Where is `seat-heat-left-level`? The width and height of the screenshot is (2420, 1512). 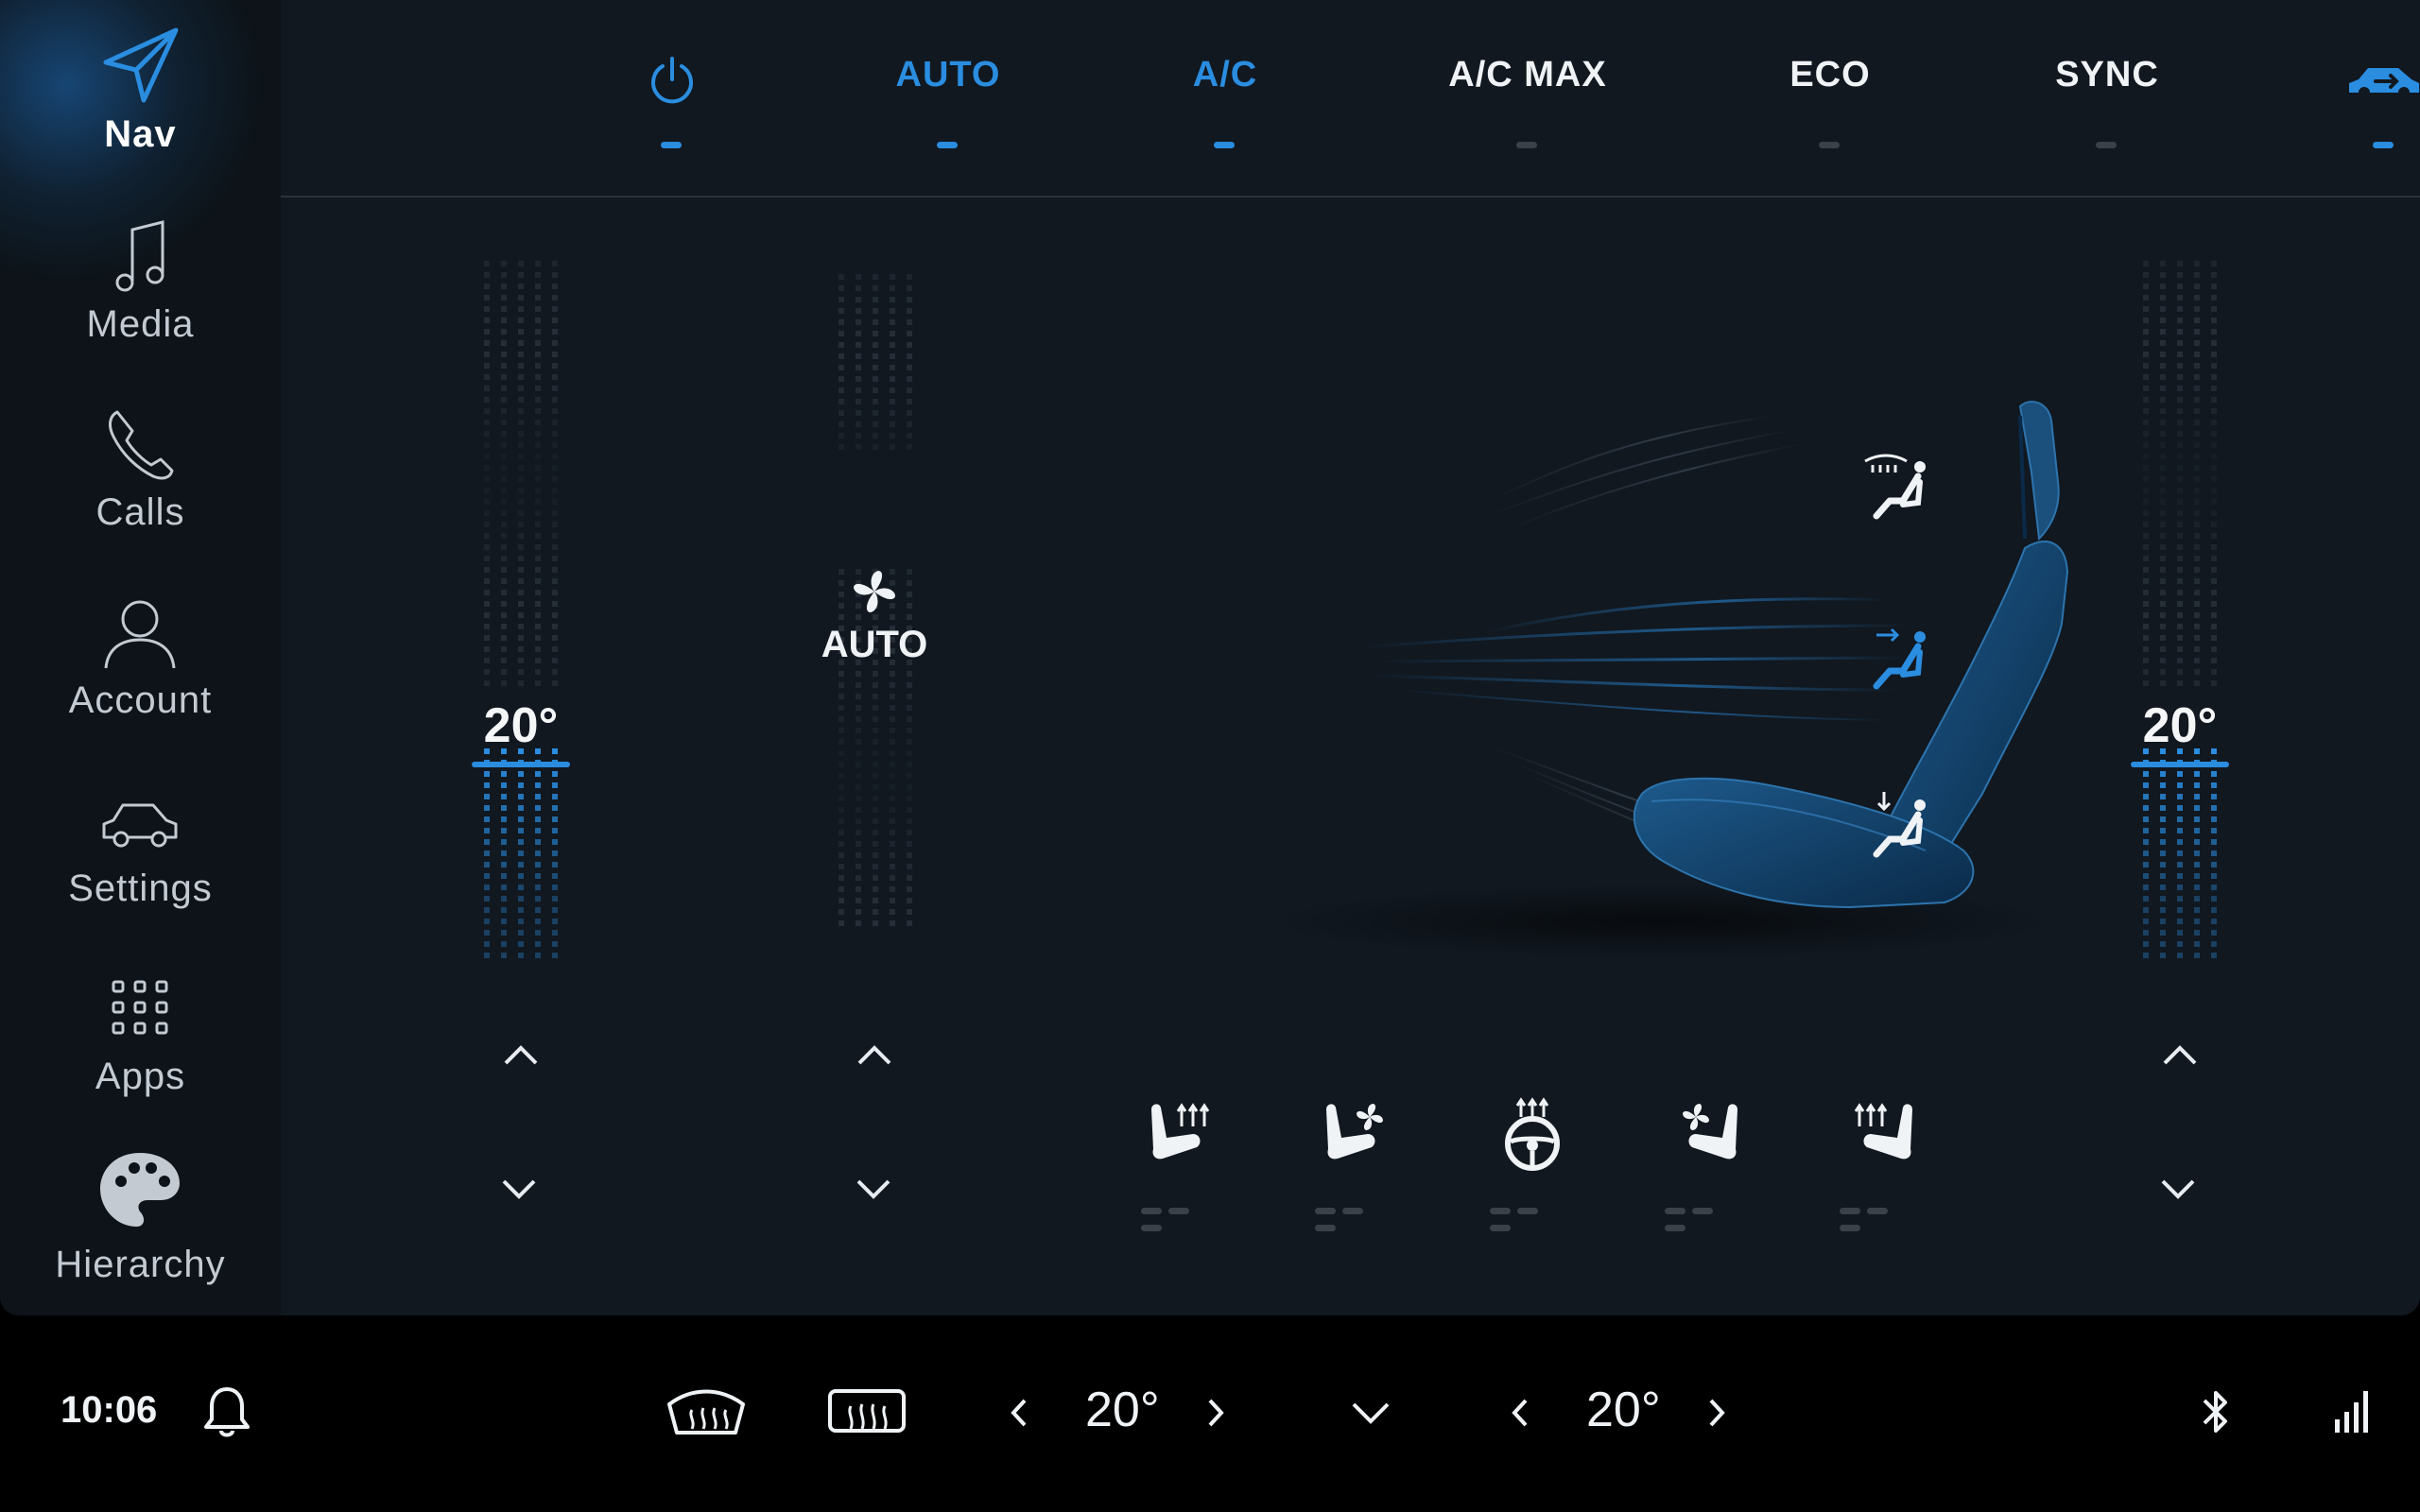
seat-heat-left-level is located at coordinates (1181, 1216).